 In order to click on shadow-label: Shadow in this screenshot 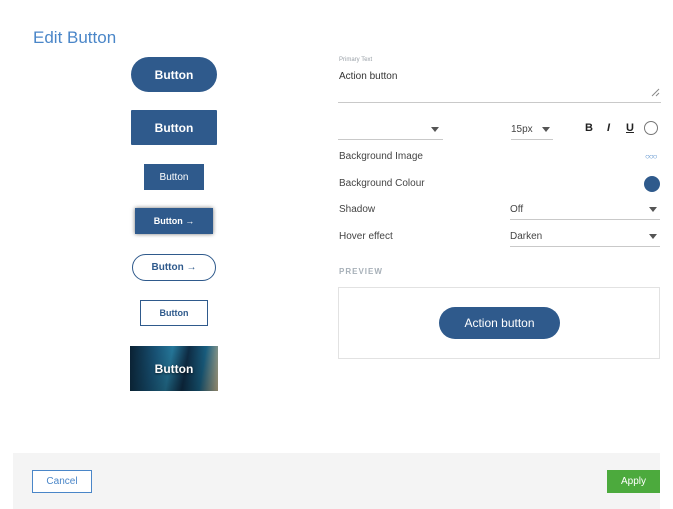, I will do `click(357, 209)`.